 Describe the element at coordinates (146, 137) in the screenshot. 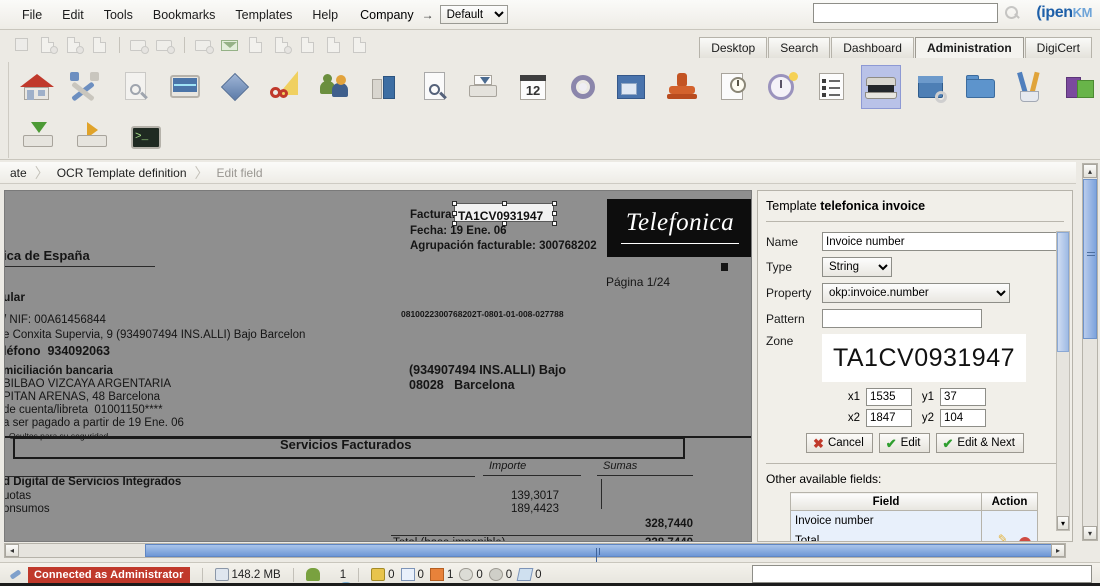

I see `terminal-icon: >_` at that location.